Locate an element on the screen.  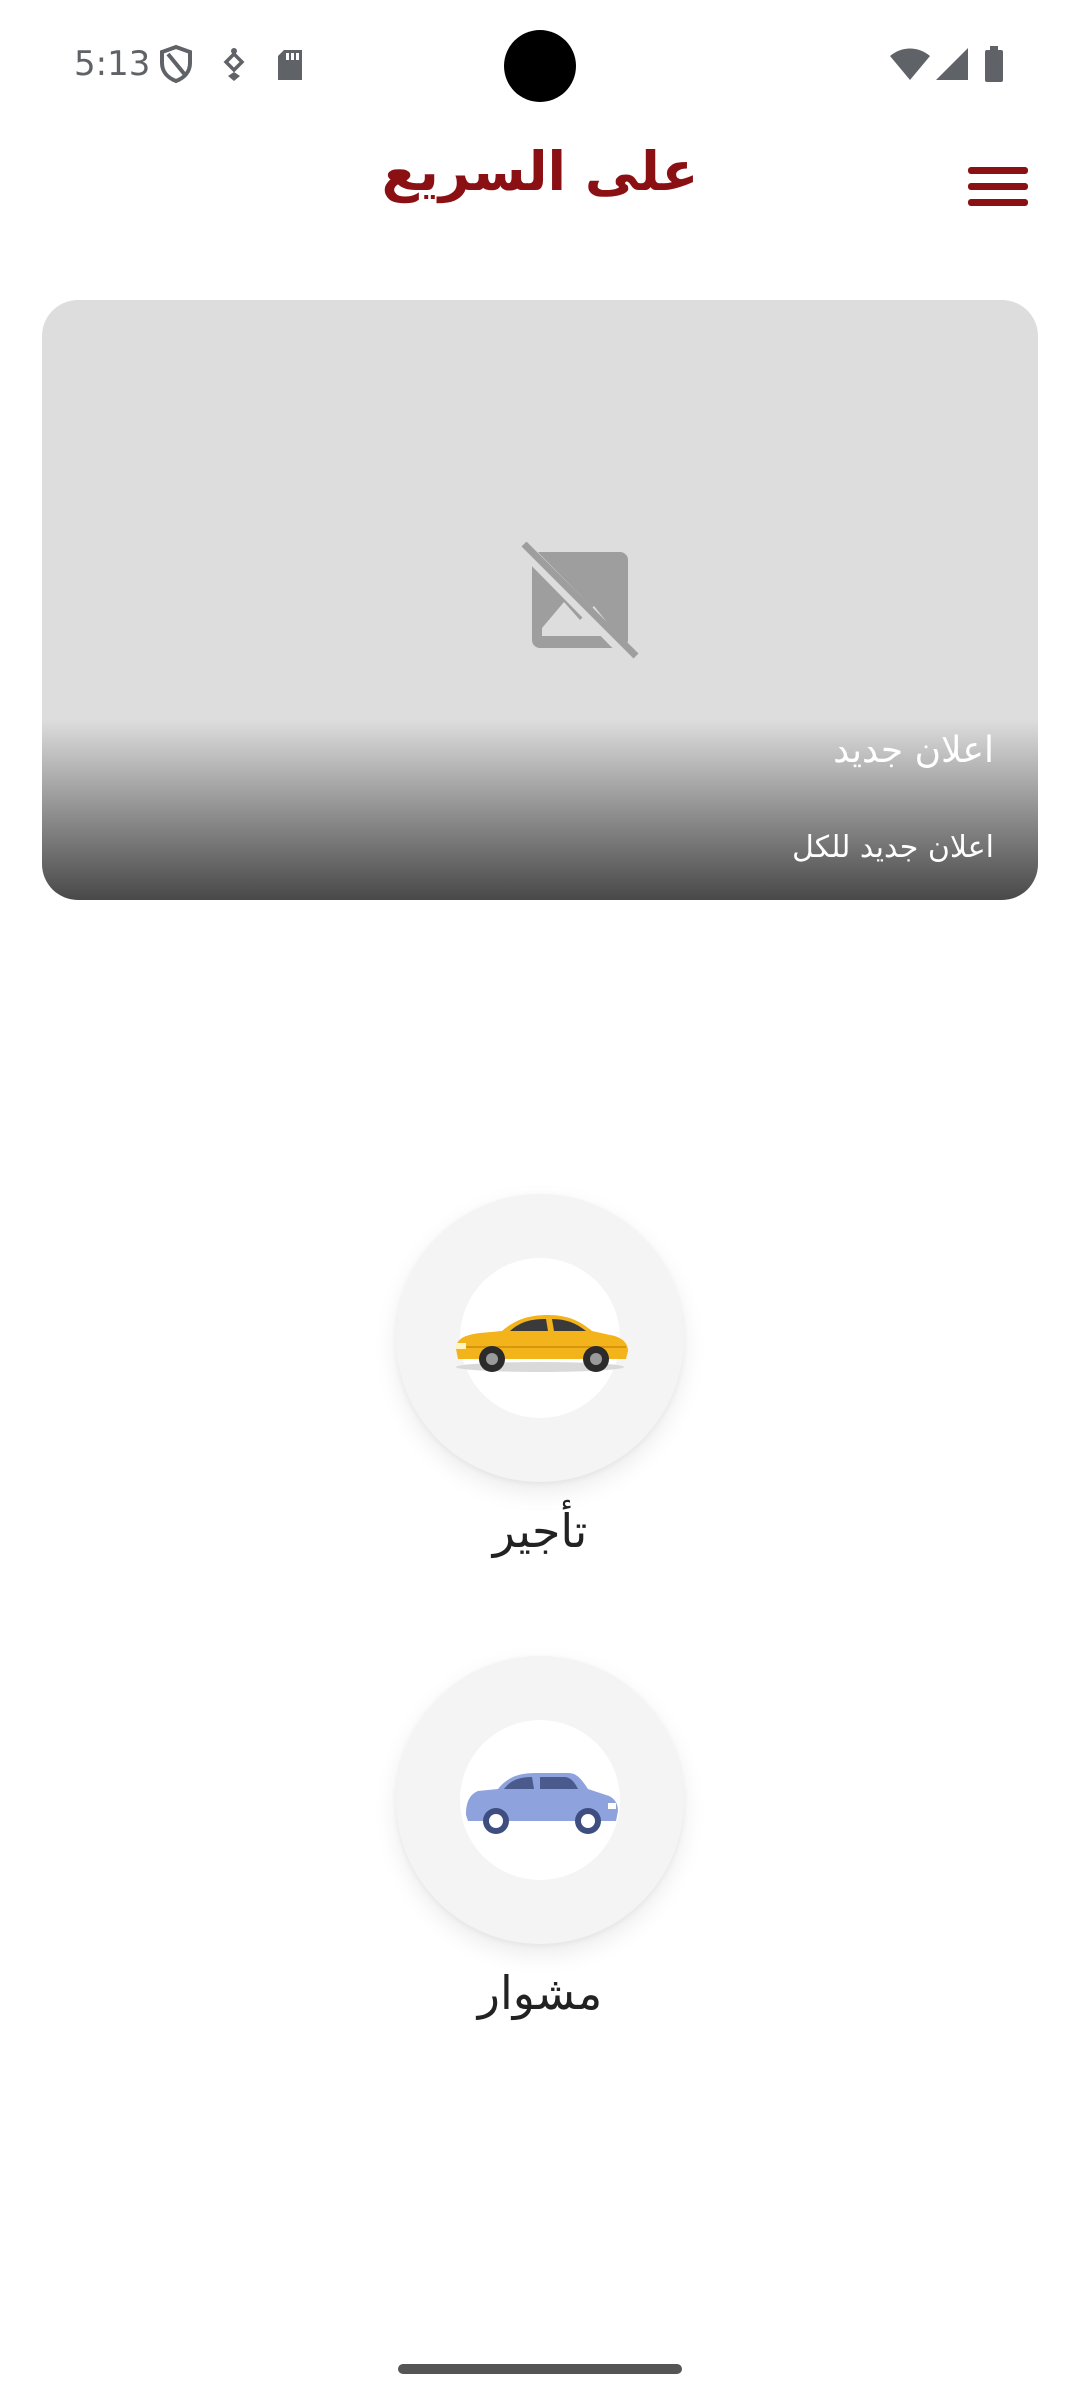
blue-hatchback-car-icon is located at coordinates (542, 1803).